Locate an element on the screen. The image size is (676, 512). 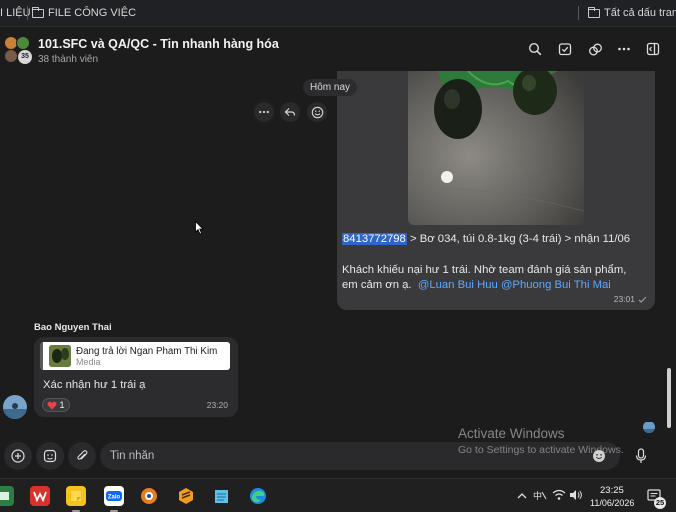
sticky-note-icon is located at coordinates (76, 496).